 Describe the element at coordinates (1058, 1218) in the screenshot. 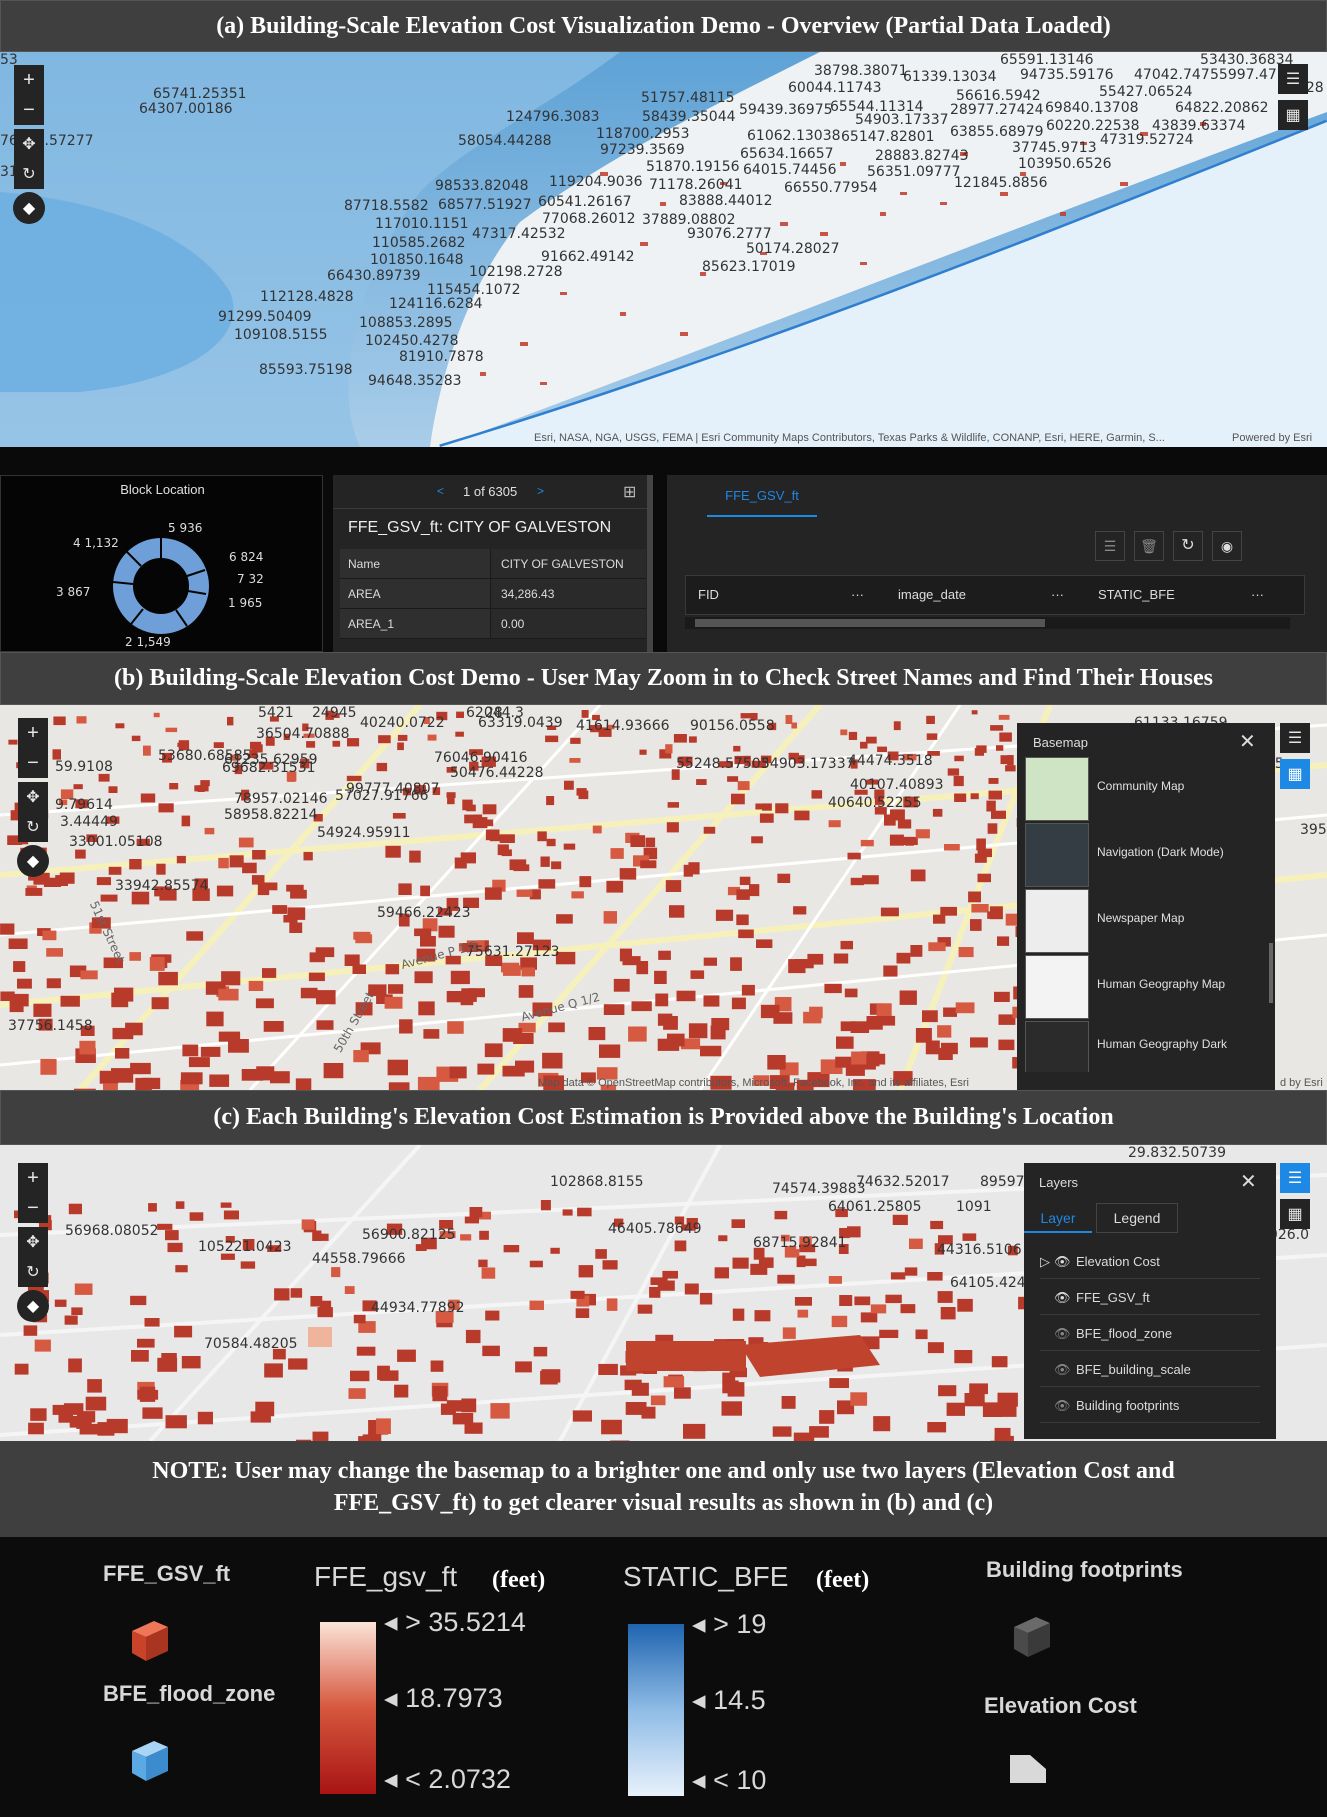

I see `tab-layer: Layer` at that location.